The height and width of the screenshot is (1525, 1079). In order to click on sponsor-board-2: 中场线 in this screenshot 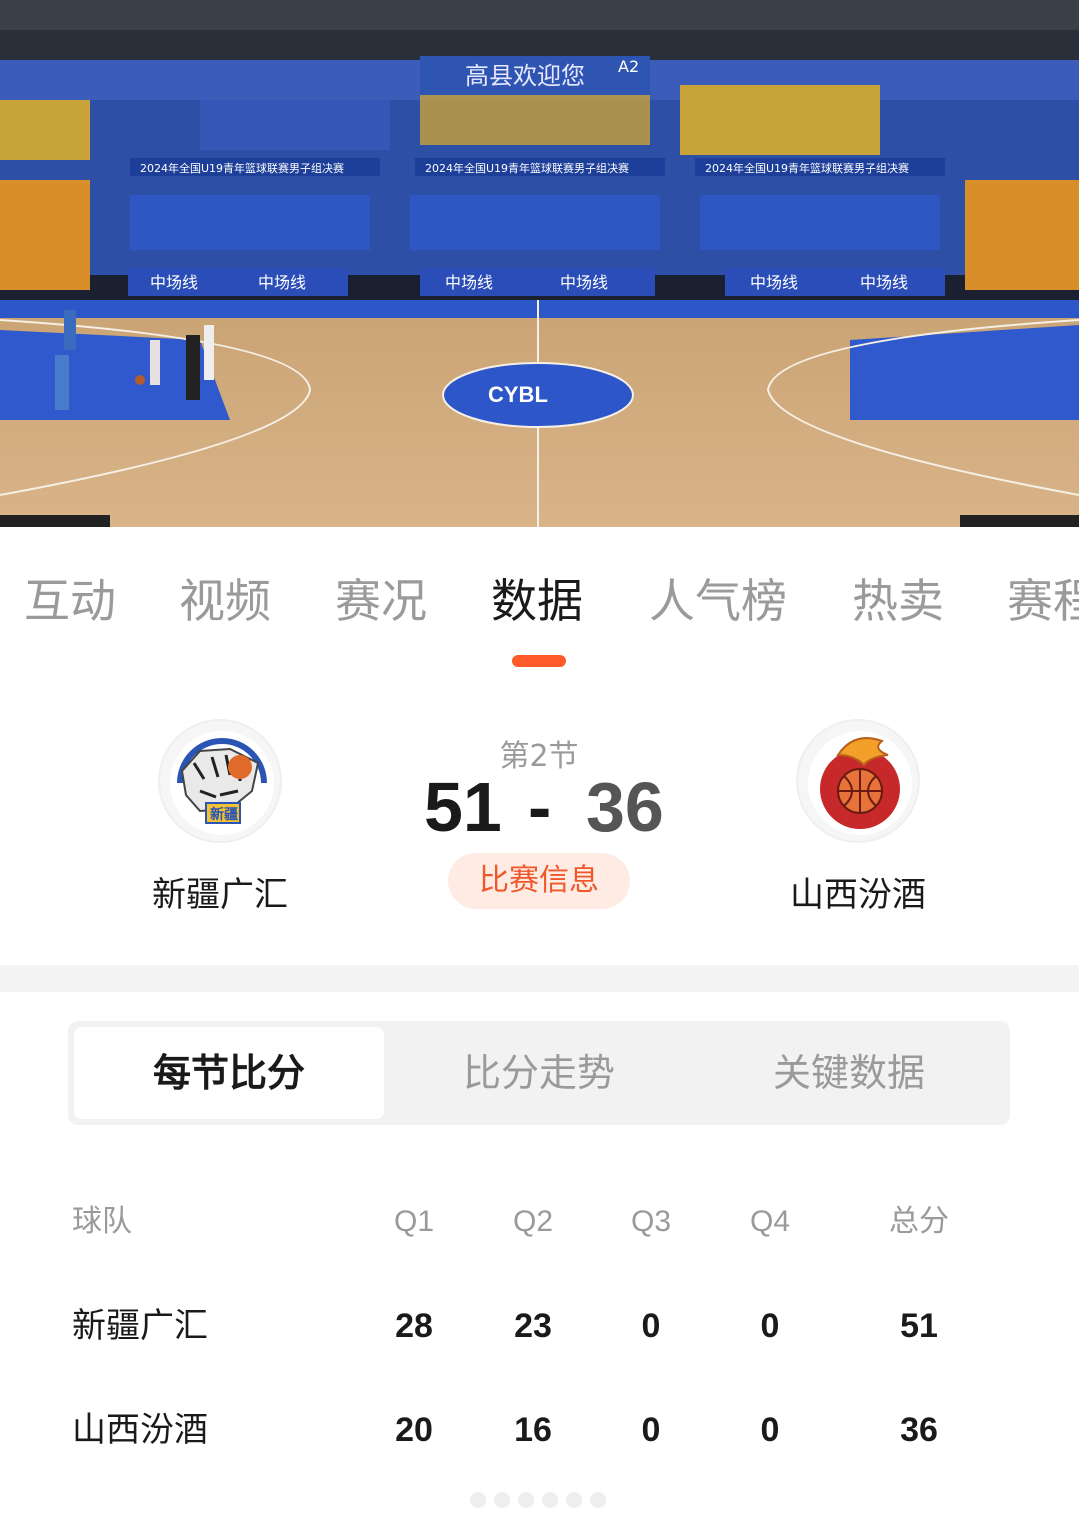, I will do `click(282, 282)`.